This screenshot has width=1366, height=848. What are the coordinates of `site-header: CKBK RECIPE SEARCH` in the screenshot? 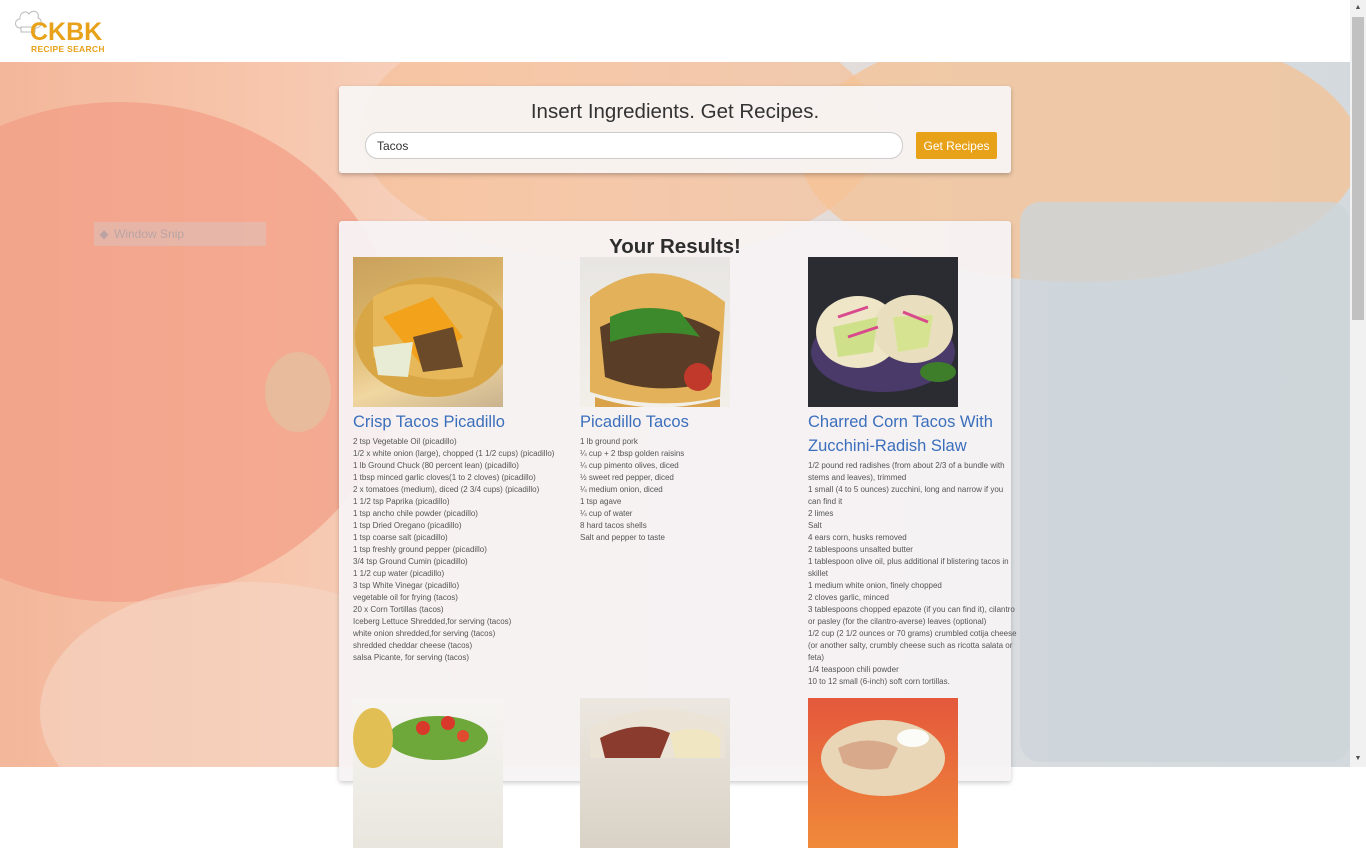 It's located at (675, 31).